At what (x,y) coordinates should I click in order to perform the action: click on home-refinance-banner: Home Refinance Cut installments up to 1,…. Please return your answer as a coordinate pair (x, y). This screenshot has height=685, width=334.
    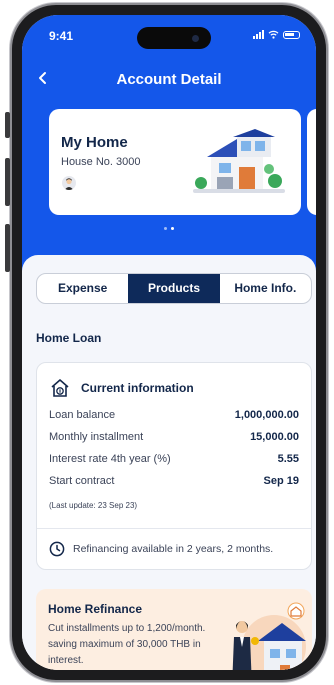
    Looking at the image, I should click on (174, 629).